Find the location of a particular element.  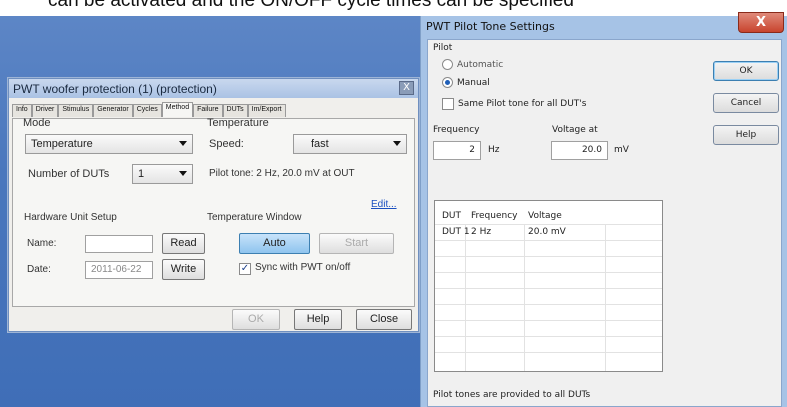

dialog-title-bar: PWT Pilot Tone Settings is located at coordinates (604, 26).